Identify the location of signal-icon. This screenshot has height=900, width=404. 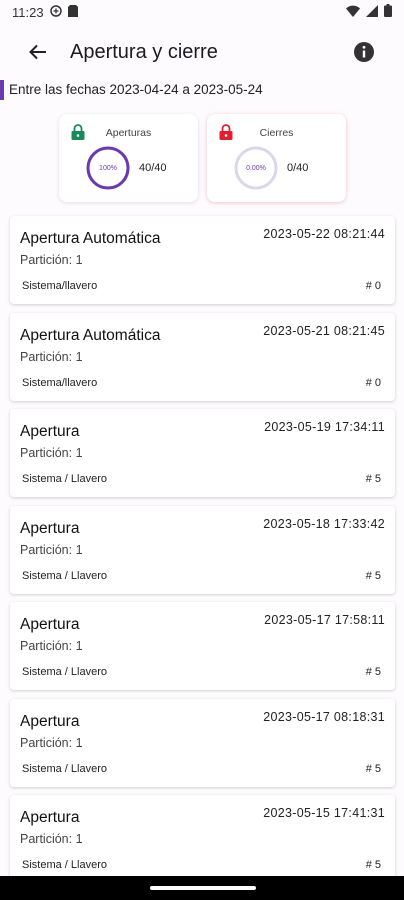
(372, 12).